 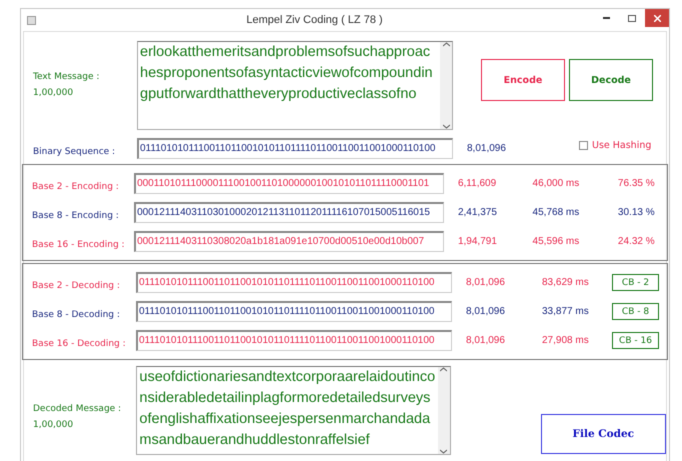 I want to click on time-value: 45,596 ms, so click(x=556, y=241).